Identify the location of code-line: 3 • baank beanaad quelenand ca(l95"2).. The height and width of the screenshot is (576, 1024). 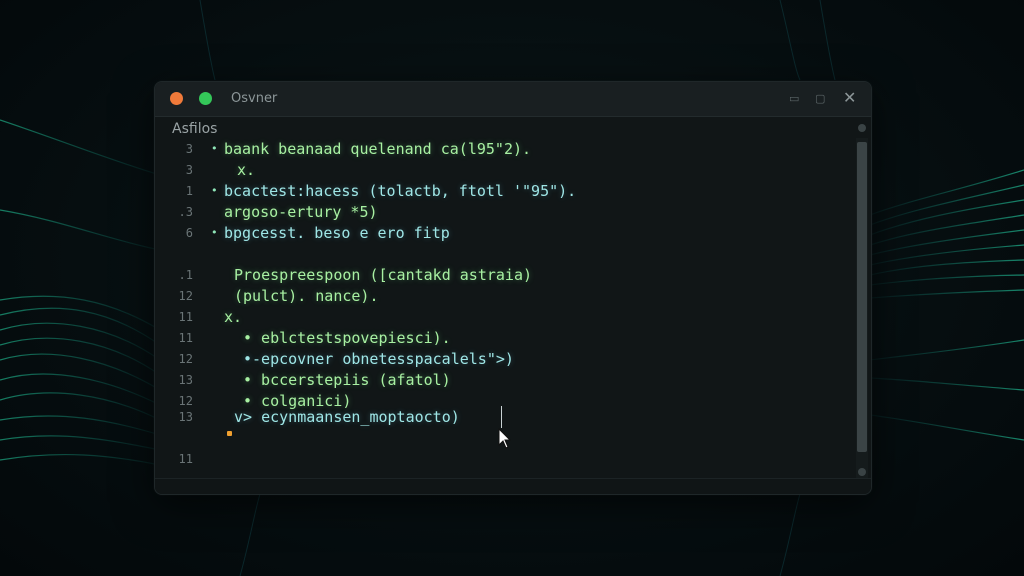
(500, 150).